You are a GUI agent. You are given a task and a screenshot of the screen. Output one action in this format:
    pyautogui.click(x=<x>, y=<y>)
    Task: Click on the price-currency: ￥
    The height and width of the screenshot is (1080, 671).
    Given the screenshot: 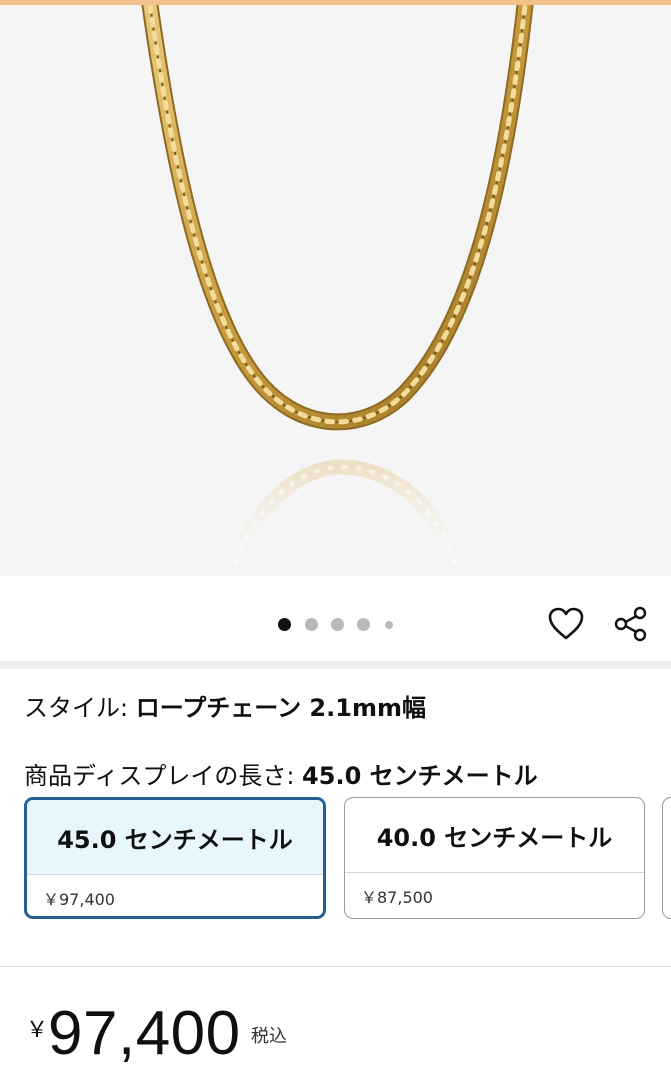 What is the action you would take?
    pyautogui.click(x=37, y=1030)
    